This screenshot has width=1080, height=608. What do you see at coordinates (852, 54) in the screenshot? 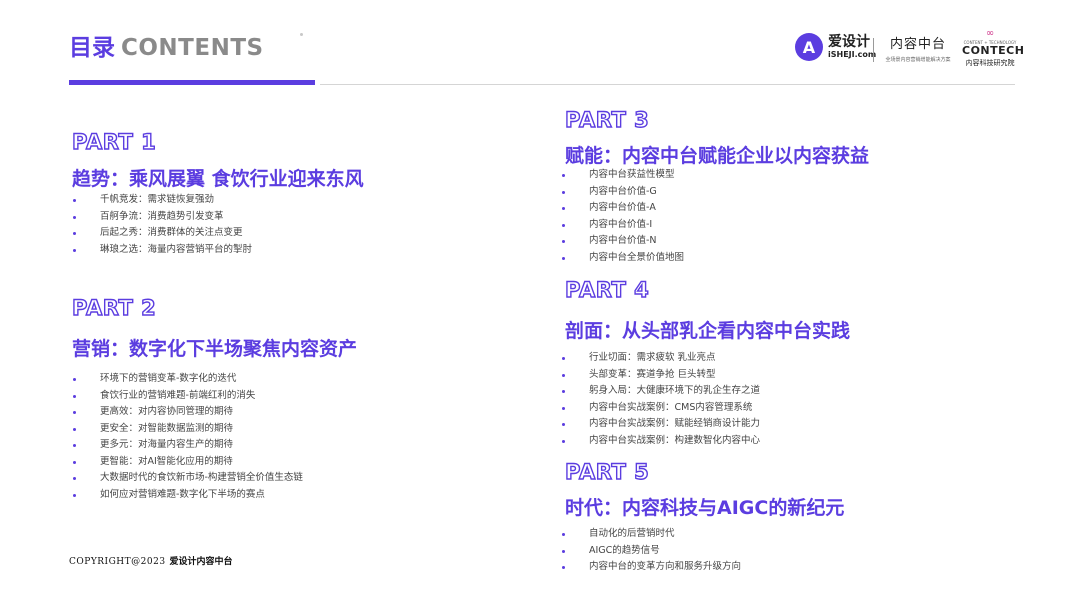
I see `aisheji-logo-en: iSHEJI.com` at bounding box center [852, 54].